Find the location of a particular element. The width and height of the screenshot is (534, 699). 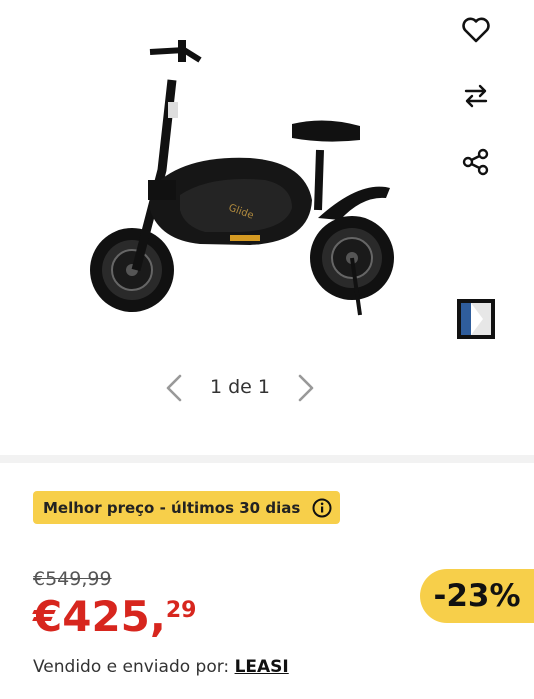

compare-icon is located at coordinates (476, 96).